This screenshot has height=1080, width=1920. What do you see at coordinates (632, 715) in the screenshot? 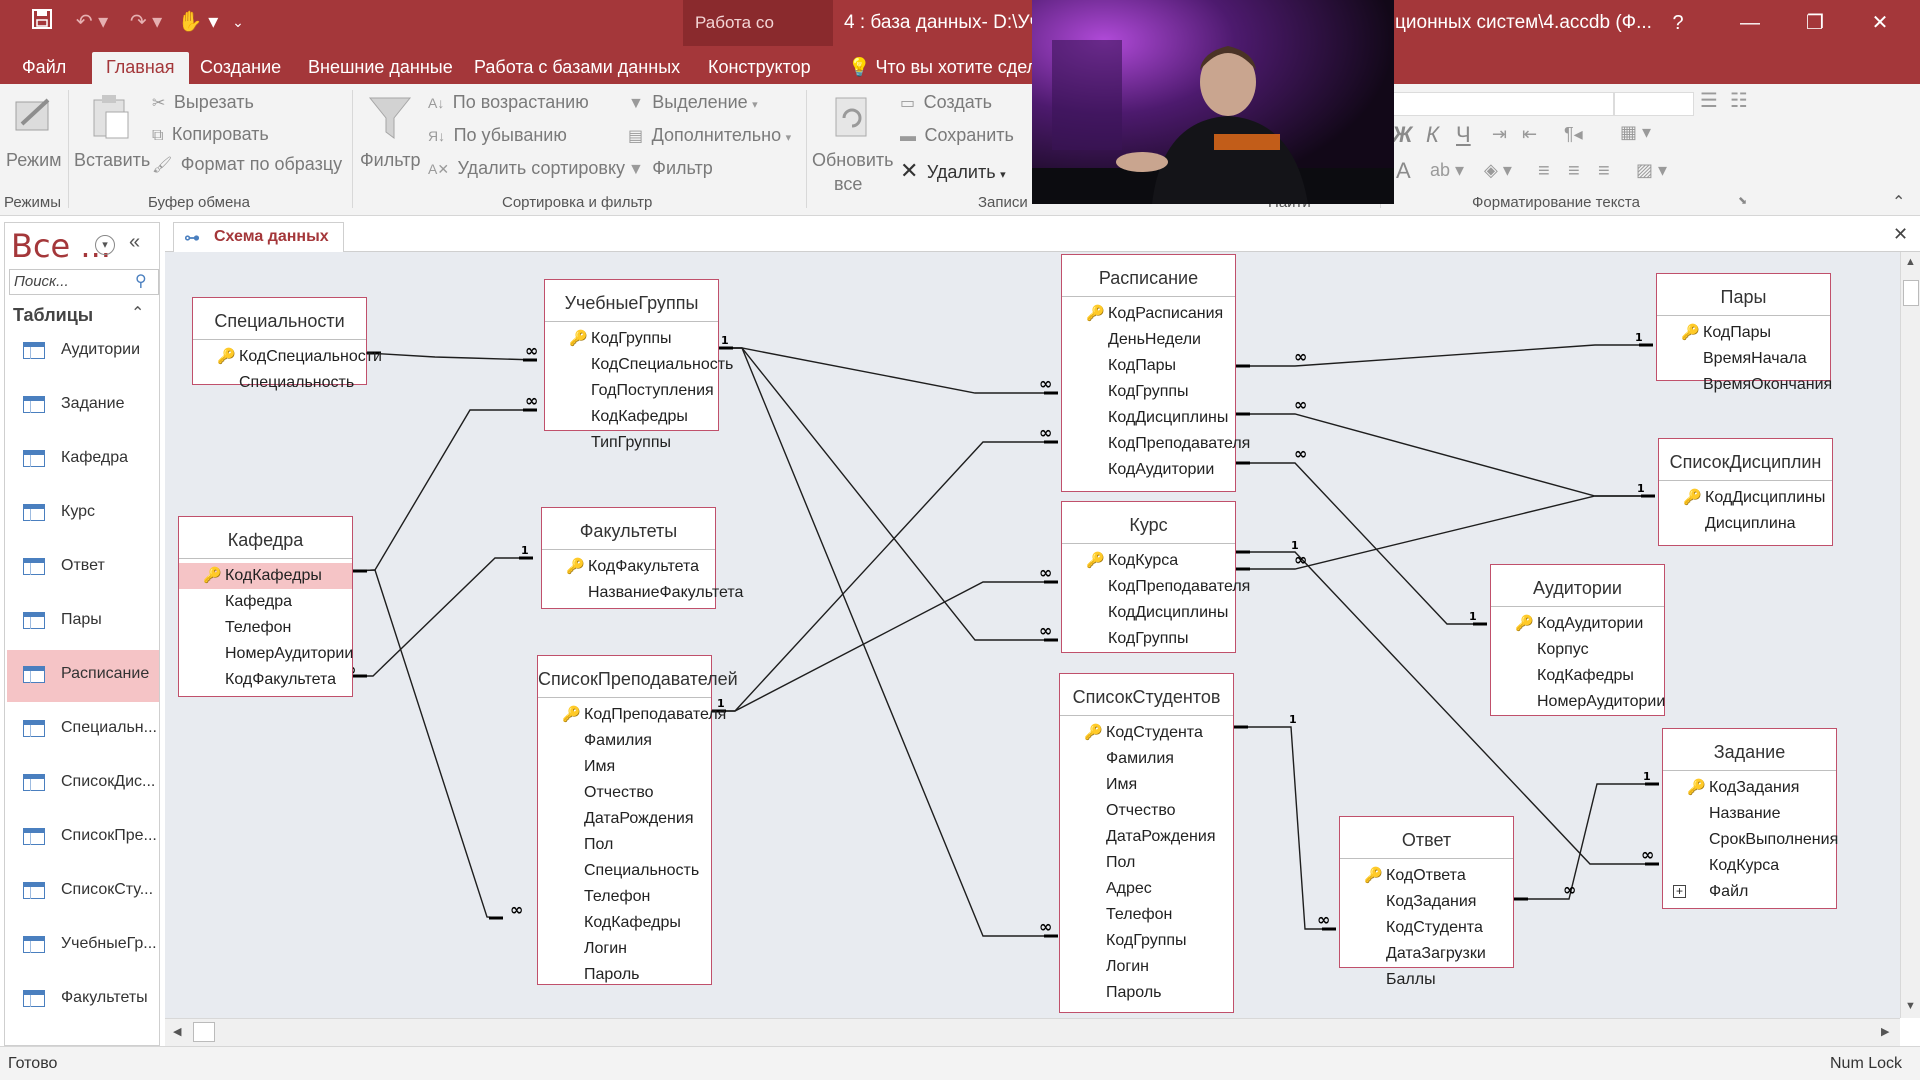
I see `field-row: 🔑 КодПреподавателя` at bounding box center [632, 715].